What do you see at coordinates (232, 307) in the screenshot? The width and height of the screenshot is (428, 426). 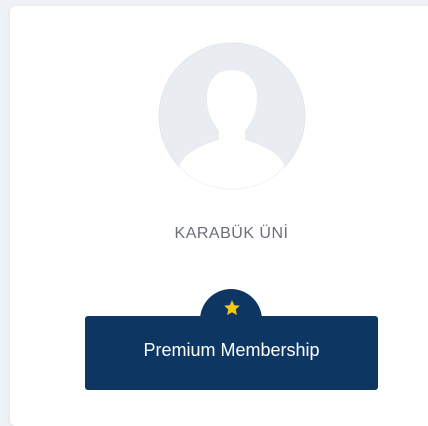 I see `star-icon` at bounding box center [232, 307].